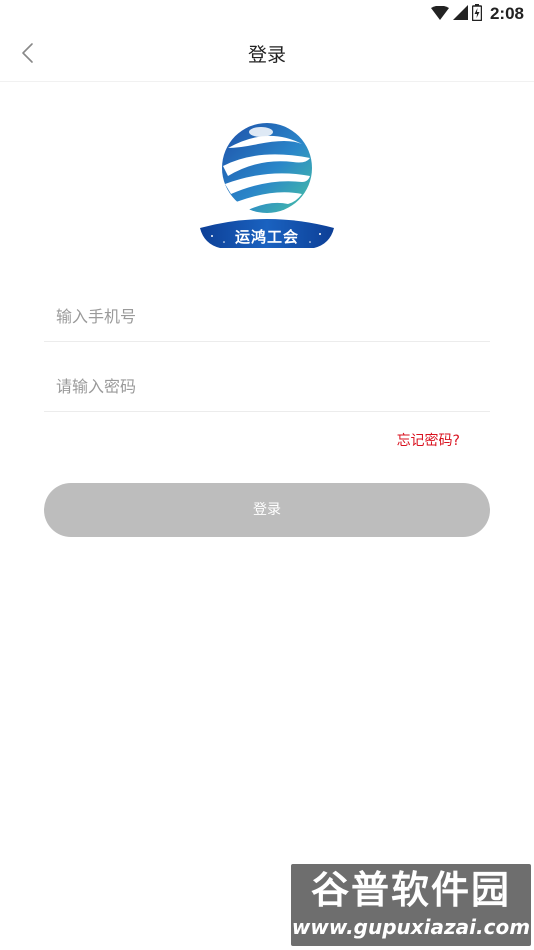  I want to click on watermark-brand: 谷普软件园, so click(410, 890).